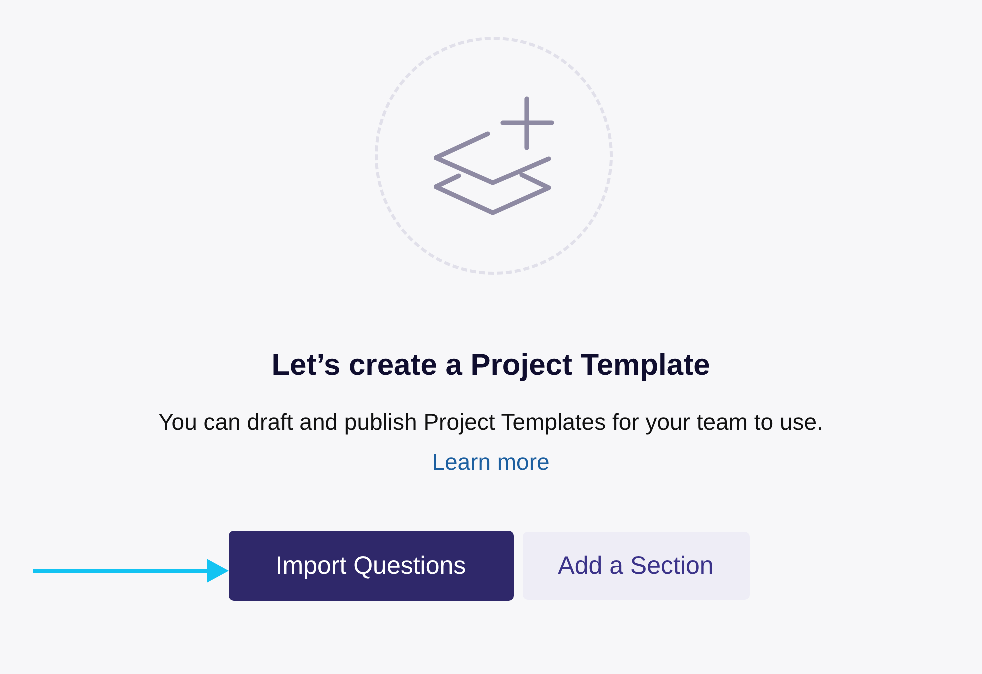  What do you see at coordinates (491, 366) in the screenshot?
I see `heading: Let’s create a Project Template` at bounding box center [491, 366].